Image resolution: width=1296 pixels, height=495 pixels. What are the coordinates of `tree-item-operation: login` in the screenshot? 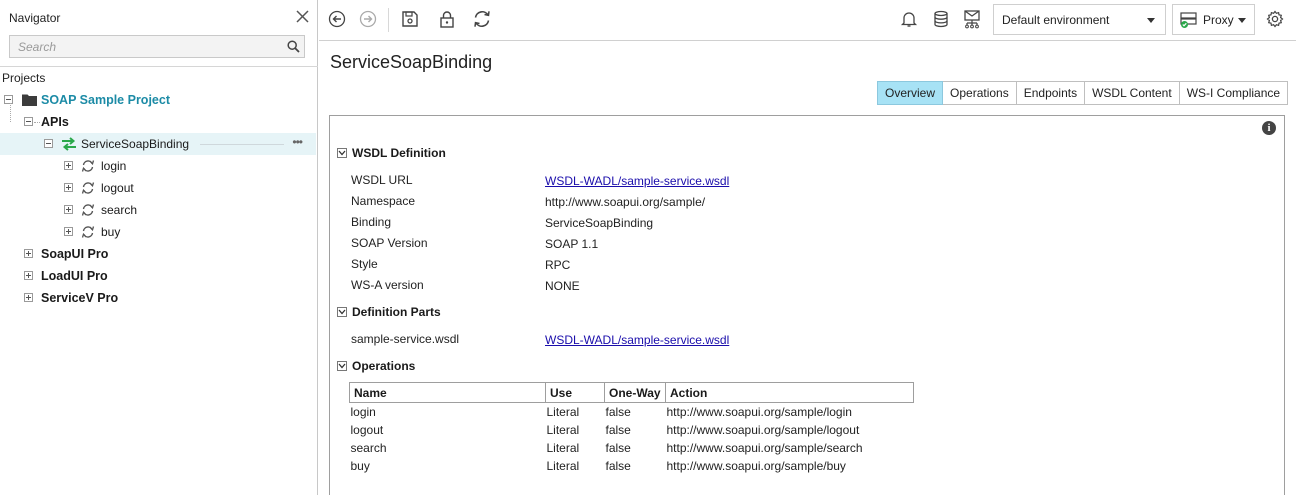 It's located at (158, 166).